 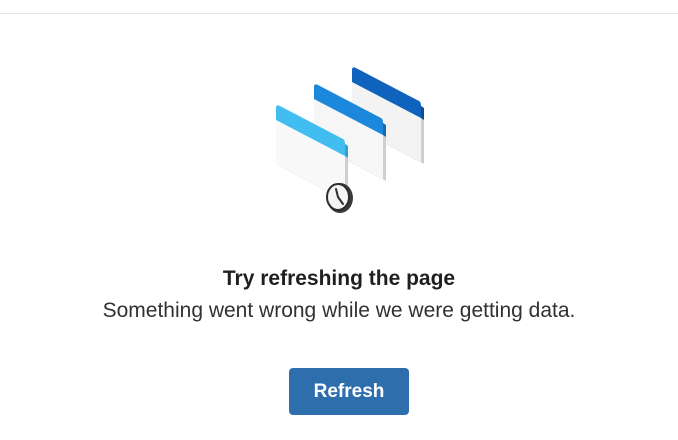 What do you see at coordinates (349, 391) in the screenshot?
I see `refresh-button: Refresh` at bounding box center [349, 391].